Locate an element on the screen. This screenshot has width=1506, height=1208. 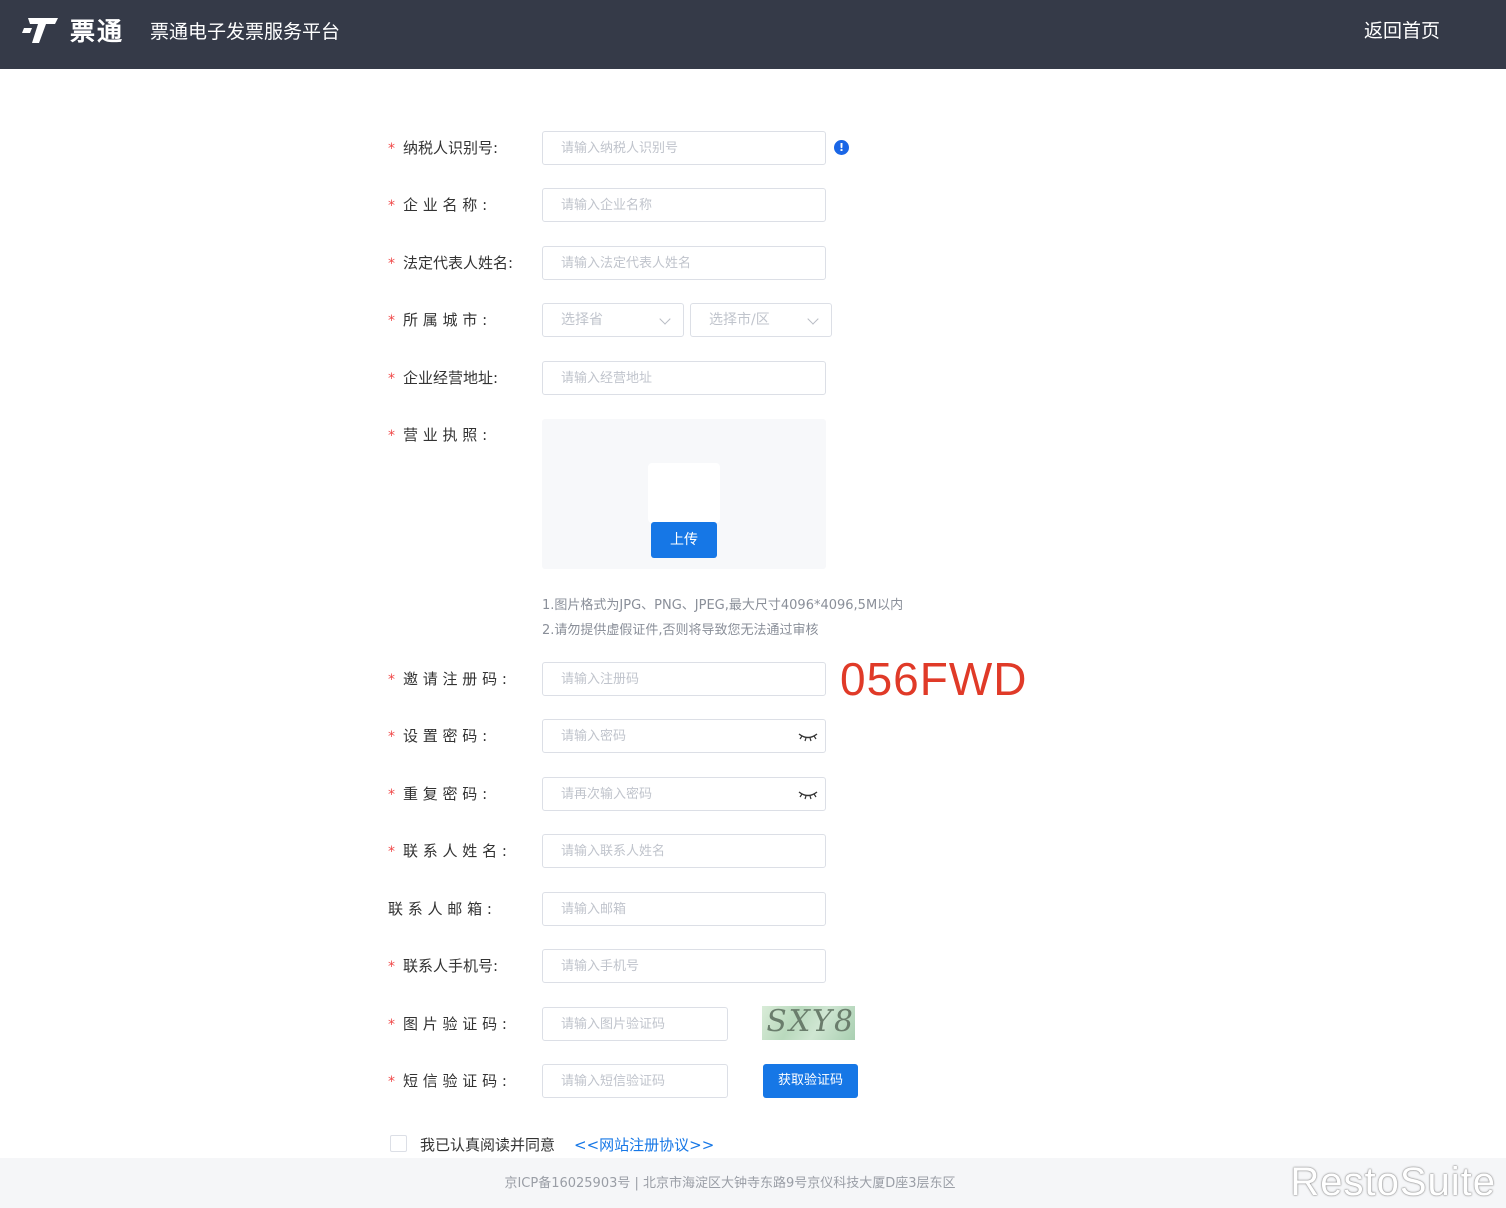
watermark: RestoSuite is located at coordinates (1393, 1182).